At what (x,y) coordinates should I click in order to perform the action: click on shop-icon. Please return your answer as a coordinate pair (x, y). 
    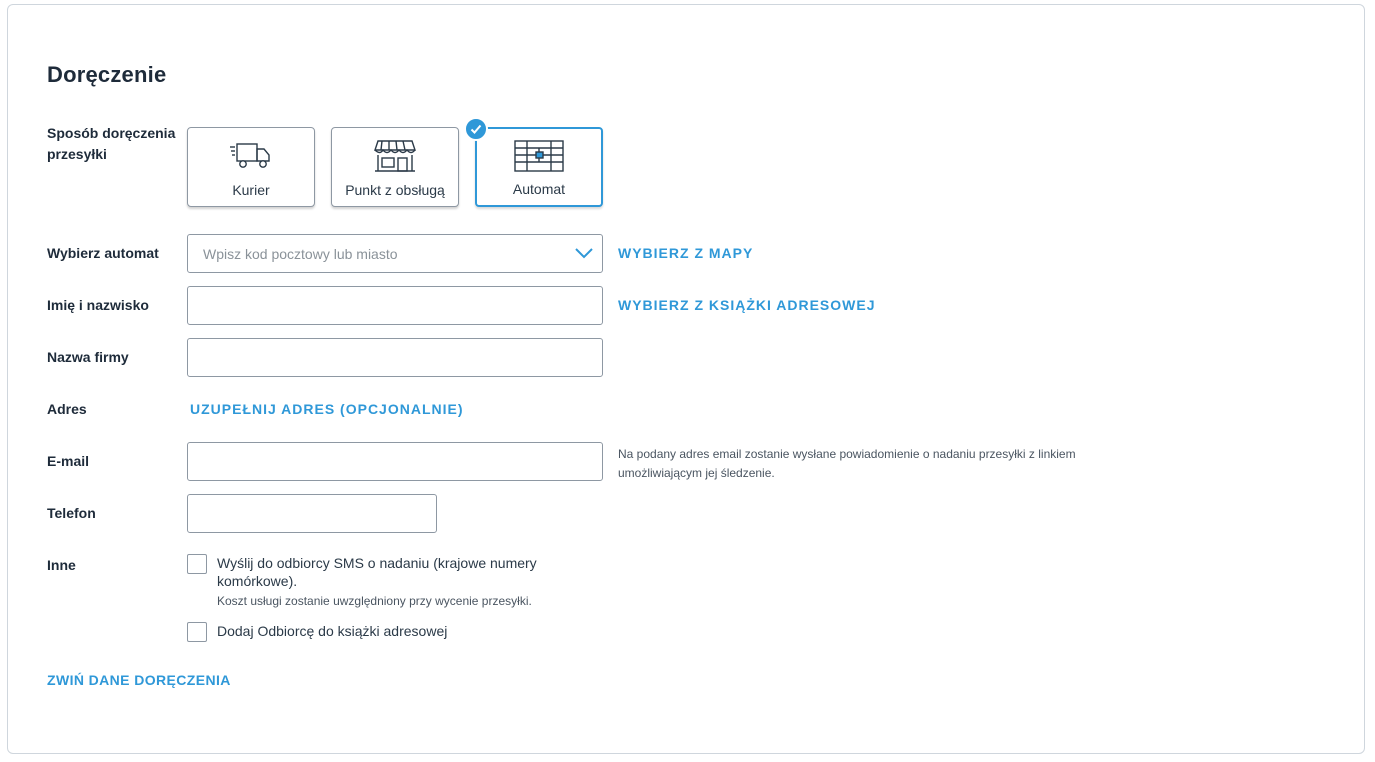
    Looking at the image, I should click on (395, 158).